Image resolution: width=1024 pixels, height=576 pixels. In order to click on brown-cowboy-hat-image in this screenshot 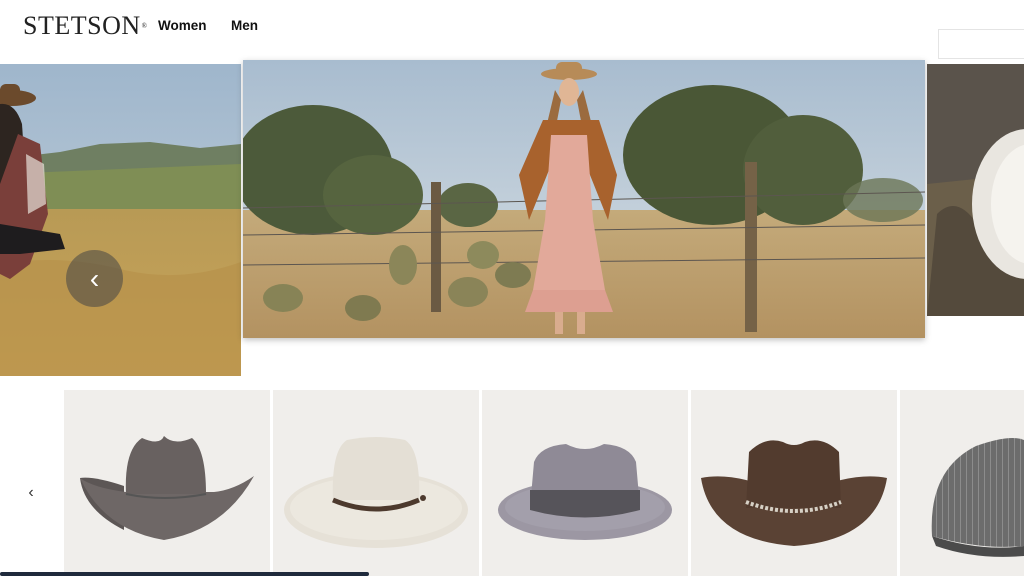, I will do `click(794, 493)`.